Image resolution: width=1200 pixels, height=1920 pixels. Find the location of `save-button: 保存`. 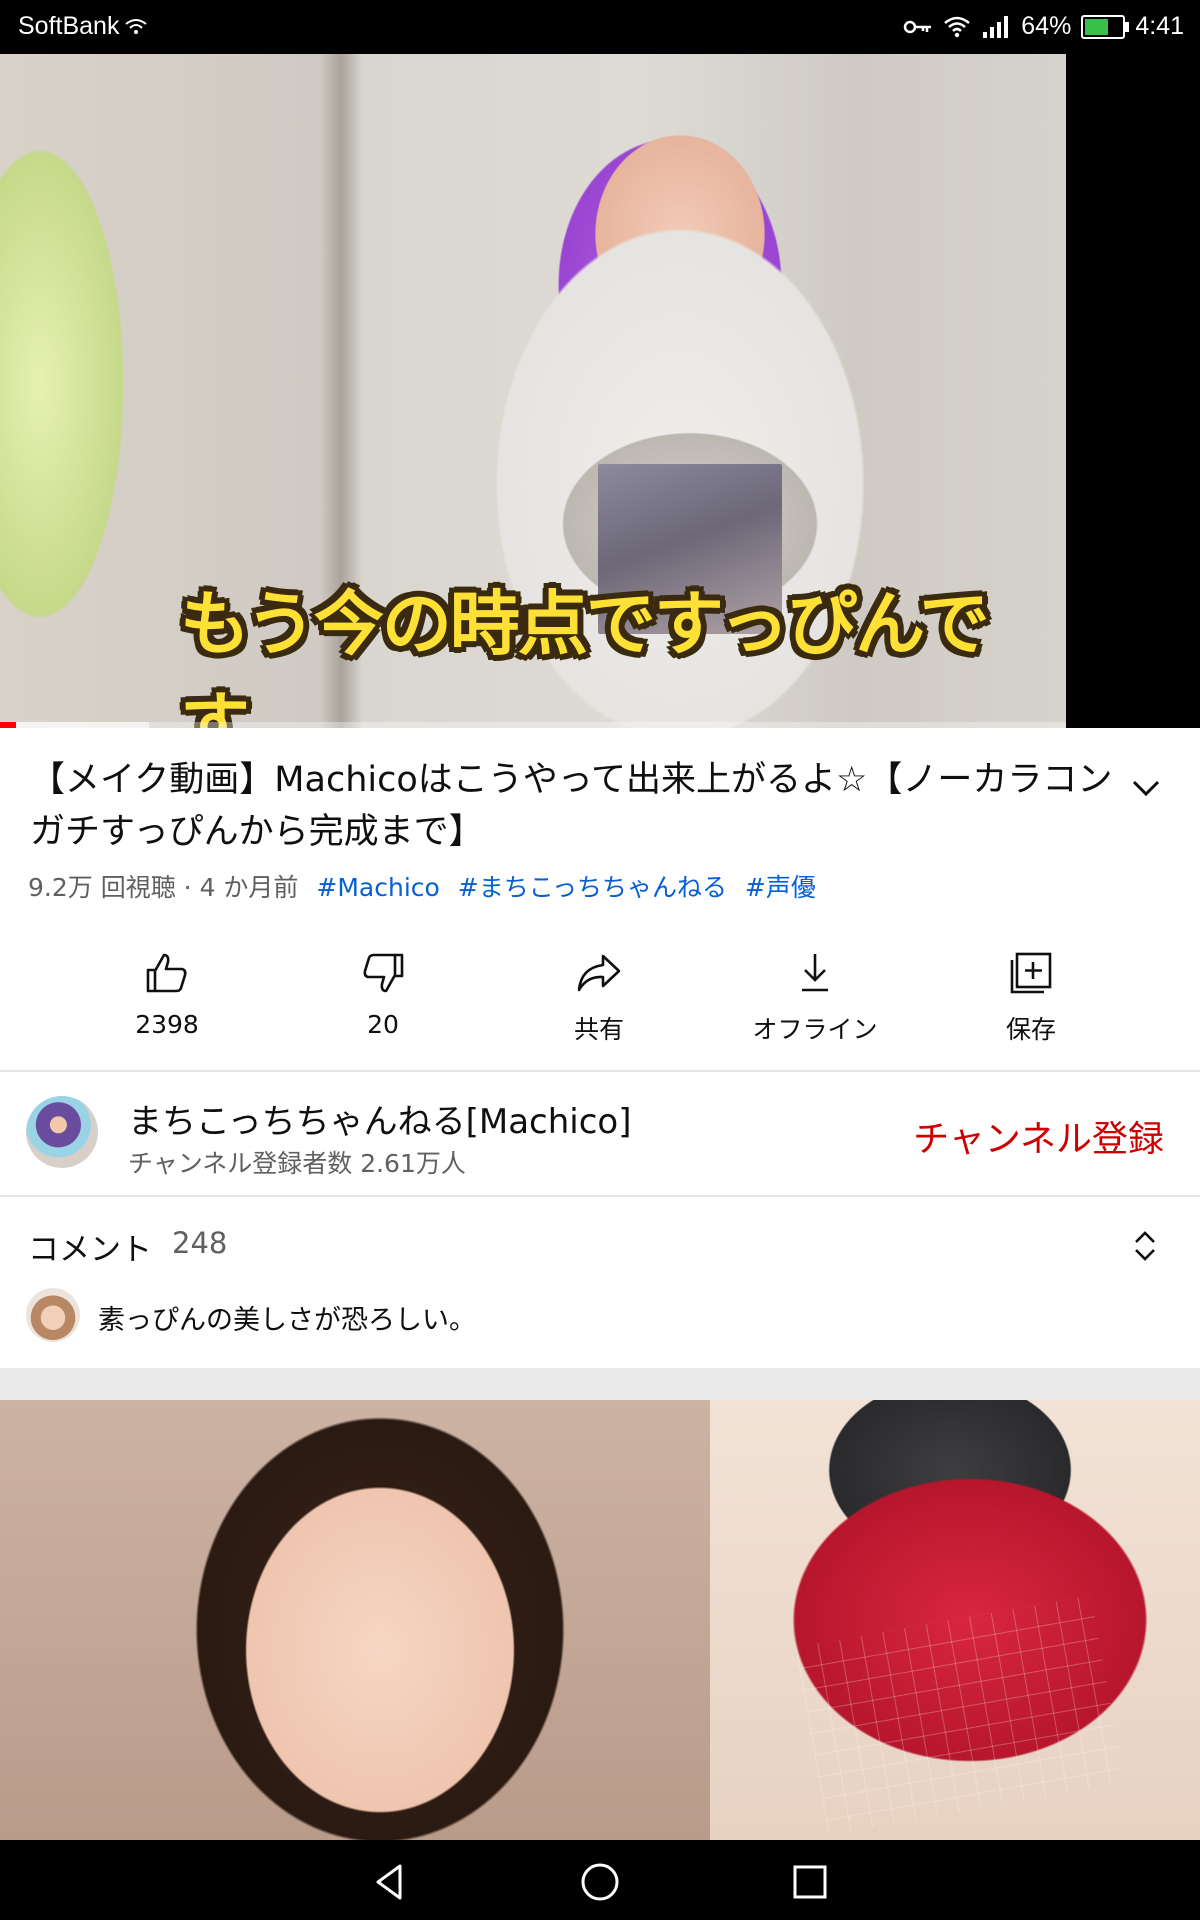

save-button: 保存 is located at coordinates (1031, 1005).